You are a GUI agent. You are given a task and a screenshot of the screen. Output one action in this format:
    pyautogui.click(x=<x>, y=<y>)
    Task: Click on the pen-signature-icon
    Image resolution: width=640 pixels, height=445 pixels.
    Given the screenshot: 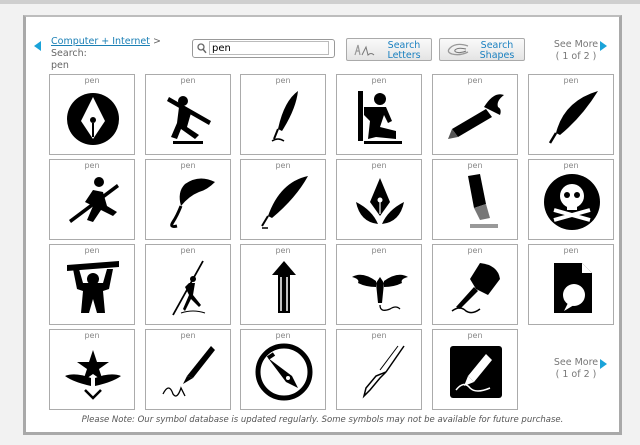 What is the action you would take?
    pyautogui.click(x=188, y=371)
    